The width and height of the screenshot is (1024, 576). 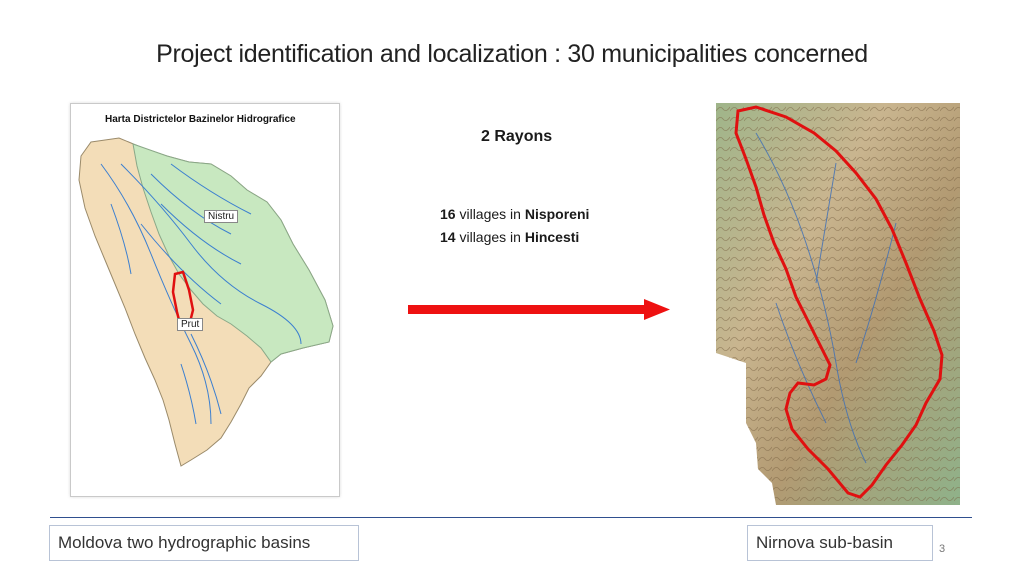 What do you see at coordinates (557, 214) in the screenshot?
I see `village-place: Nisporeni` at bounding box center [557, 214].